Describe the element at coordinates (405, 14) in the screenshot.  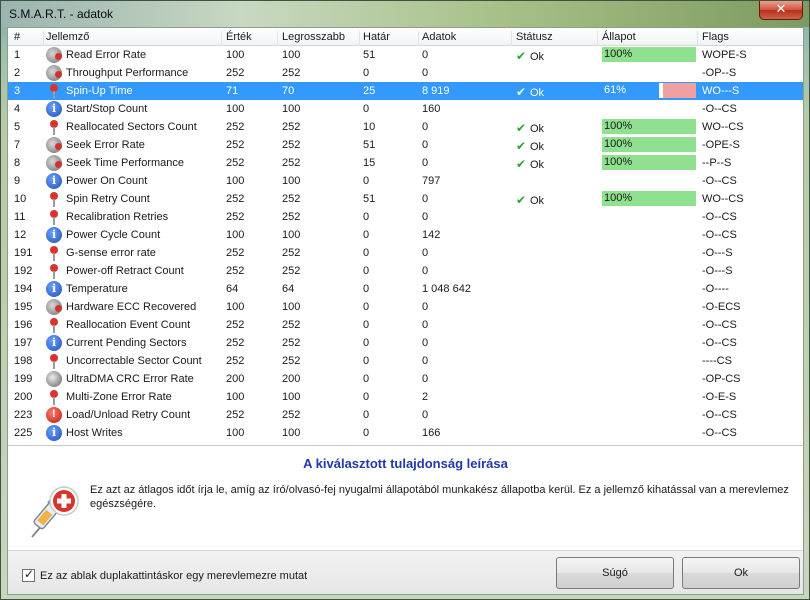
I see `title-bar: S.M.A.R.T. - adatok ✕` at that location.